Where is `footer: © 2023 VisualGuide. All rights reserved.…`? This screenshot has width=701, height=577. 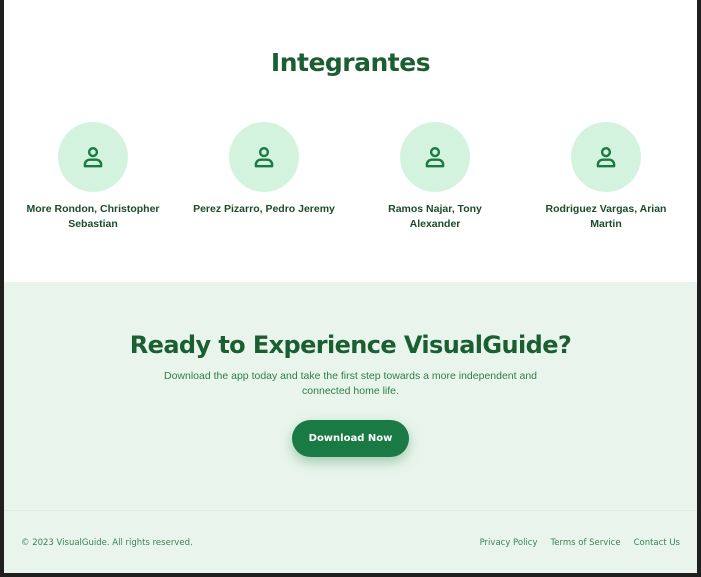
footer: © 2023 VisualGuide. All rights reserved.… is located at coordinates (350, 541).